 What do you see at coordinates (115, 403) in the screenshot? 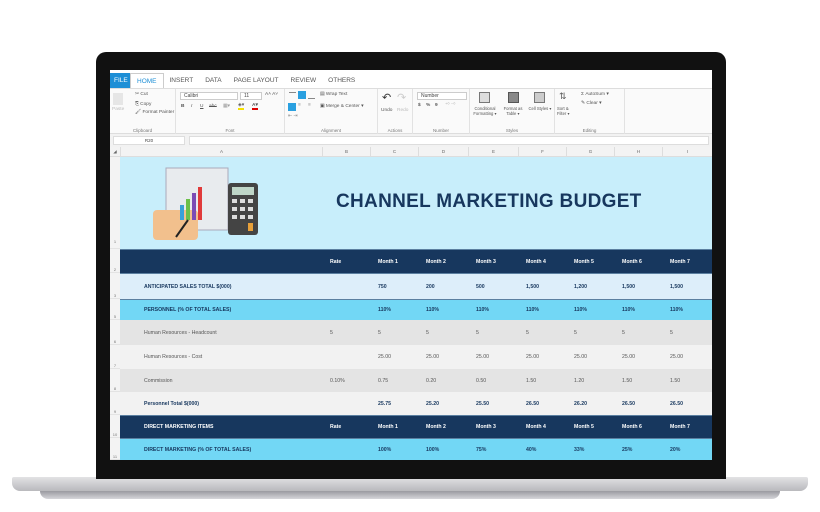
I see `row-header: 9` at bounding box center [115, 403].